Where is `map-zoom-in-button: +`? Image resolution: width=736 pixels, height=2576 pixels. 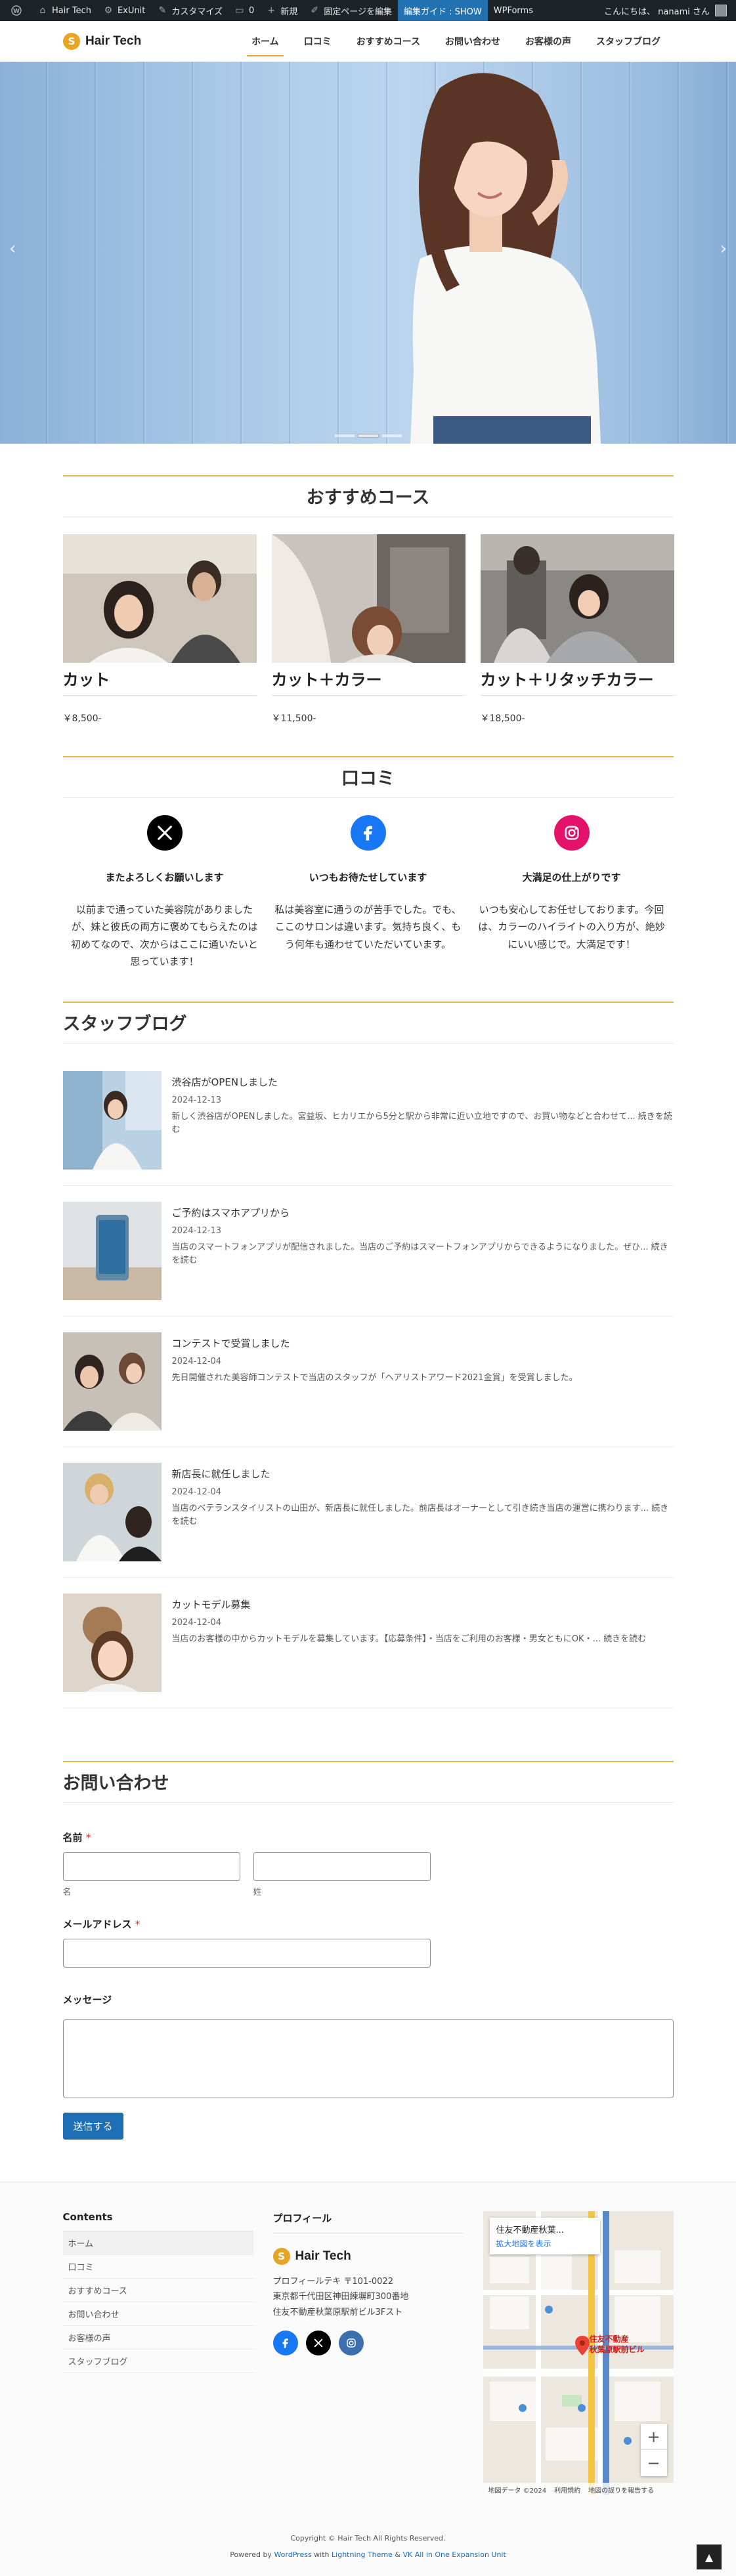 map-zoom-in-button: + is located at coordinates (654, 2437).